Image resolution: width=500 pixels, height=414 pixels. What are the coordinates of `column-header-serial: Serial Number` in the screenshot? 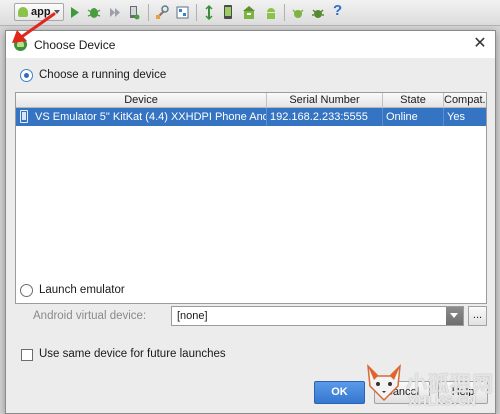 It's located at (325, 100).